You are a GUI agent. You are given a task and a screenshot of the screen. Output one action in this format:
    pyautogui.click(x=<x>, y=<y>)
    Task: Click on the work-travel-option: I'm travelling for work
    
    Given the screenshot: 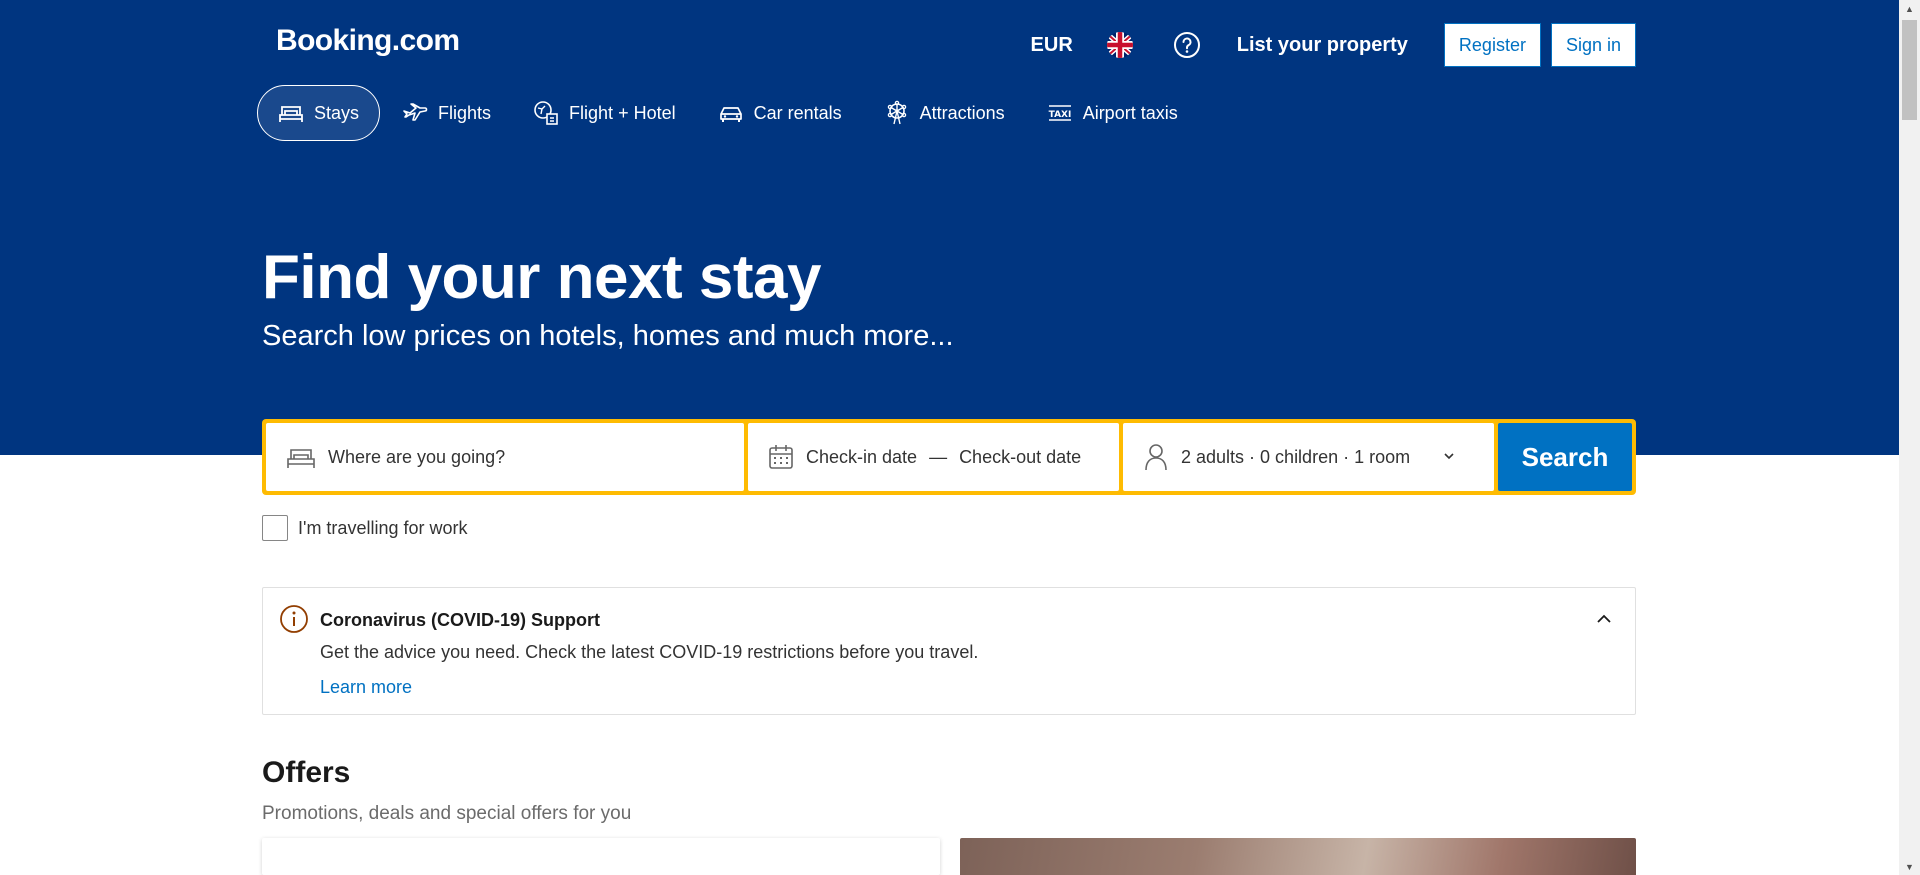 What is the action you would take?
    pyautogui.click(x=364, y=528)
    